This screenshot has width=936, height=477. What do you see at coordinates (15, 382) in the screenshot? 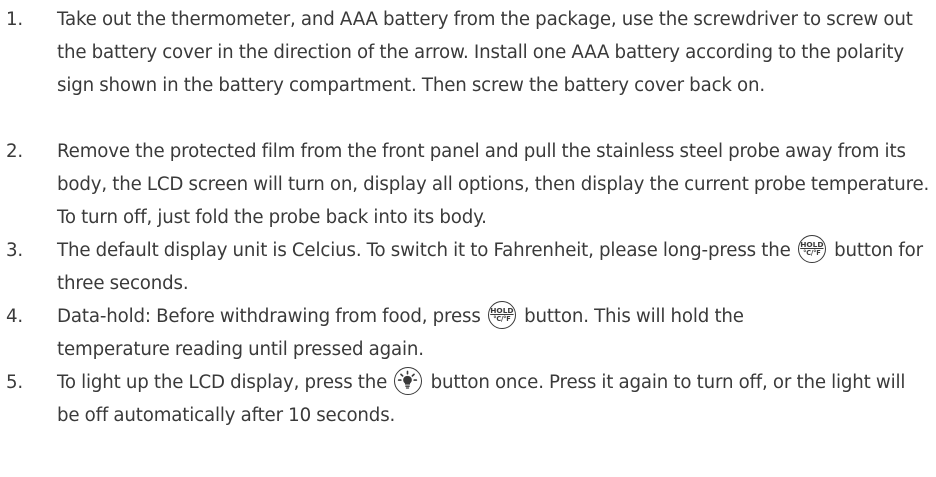
I see `item-number: 5.` at bounding box center [15, 382].